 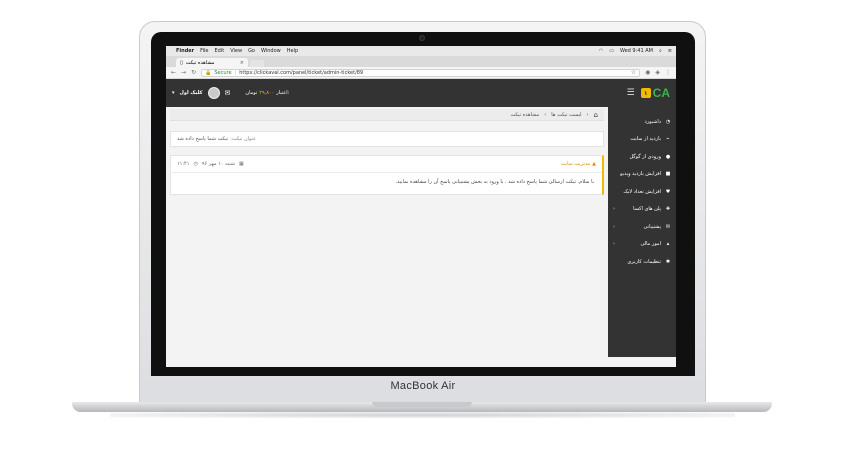 I want to click on message-time: ۱۱:۴۱, so click(x=183, y=164).